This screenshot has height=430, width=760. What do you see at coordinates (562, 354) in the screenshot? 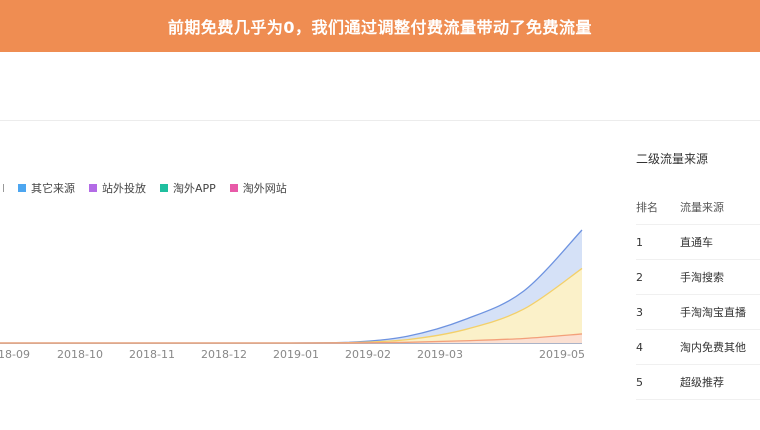
I see `x-tick-label: 2019-05` at bounding box center [562, 354].